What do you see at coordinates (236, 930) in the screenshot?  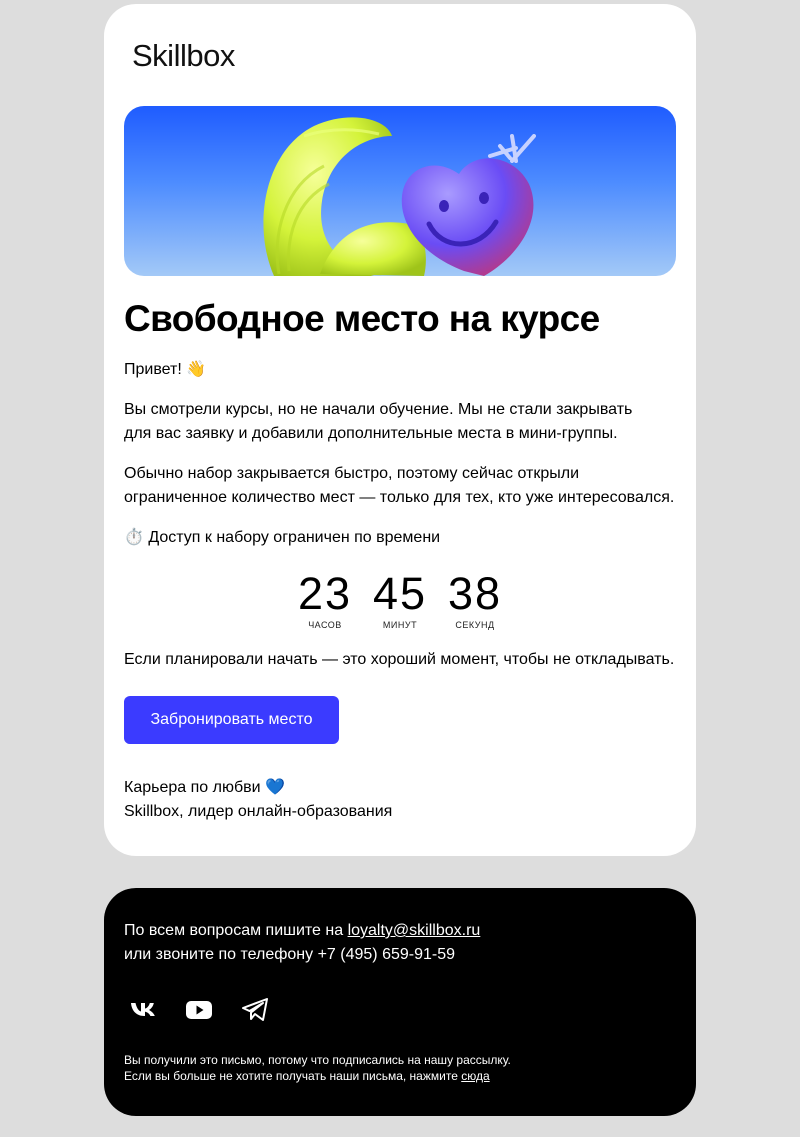 I see `contact-prefix: По всем вопросам пишите на` at bounding box center [236, 930].